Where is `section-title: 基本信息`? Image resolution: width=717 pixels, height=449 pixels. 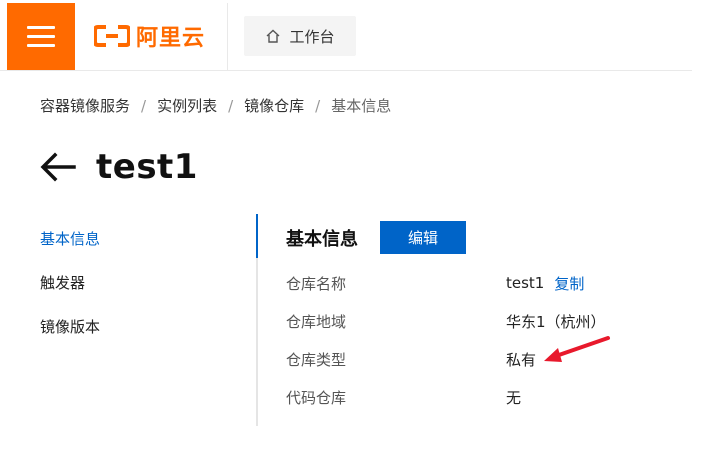
section-title: 基本信息 is located at coordinates (322, 239).